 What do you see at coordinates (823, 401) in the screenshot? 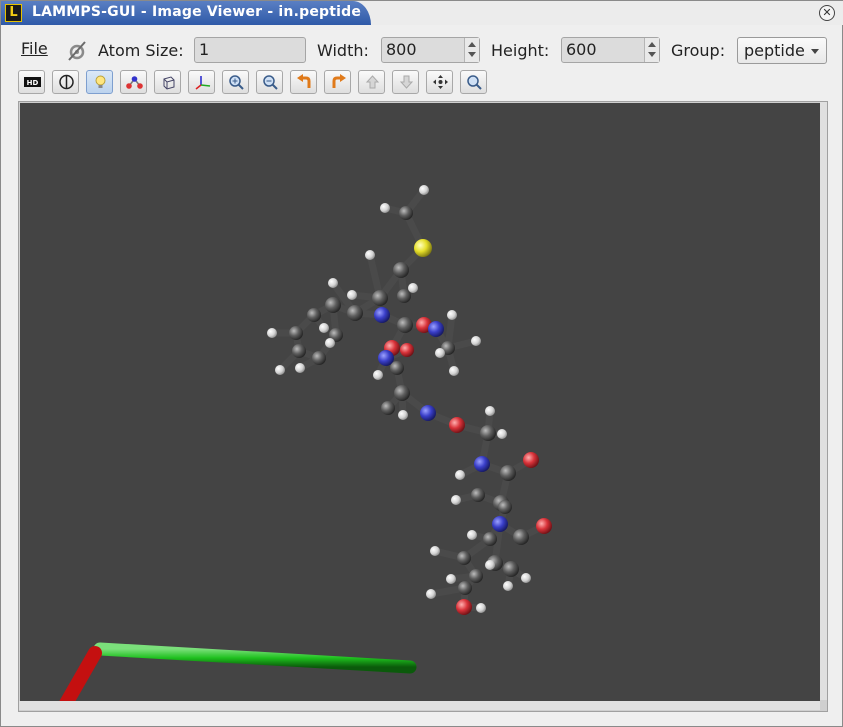
I see `vertical-scrollbar` at bounding box center [823, 401].